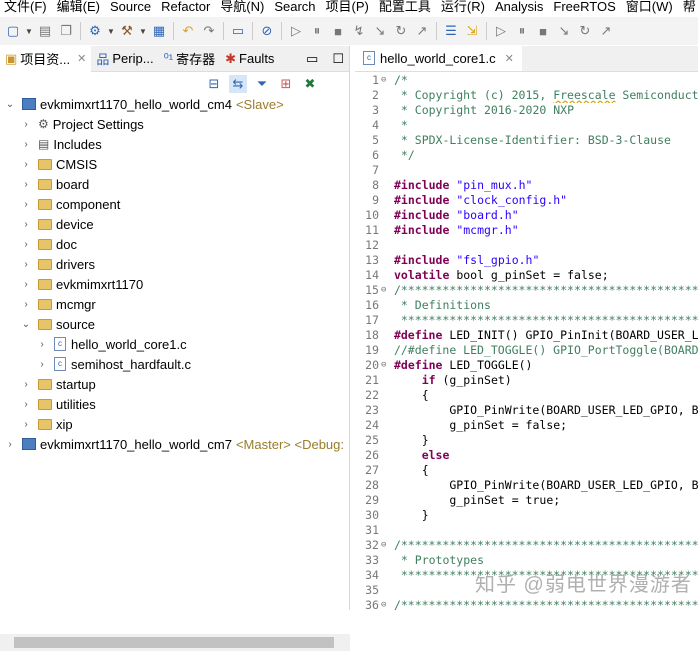 Image resolution: width=698 pixels, height=651 pixels. Describe the element at coordinates (543, 31) in the screenshot. I see `terminate-all-icon: ■` at that location.